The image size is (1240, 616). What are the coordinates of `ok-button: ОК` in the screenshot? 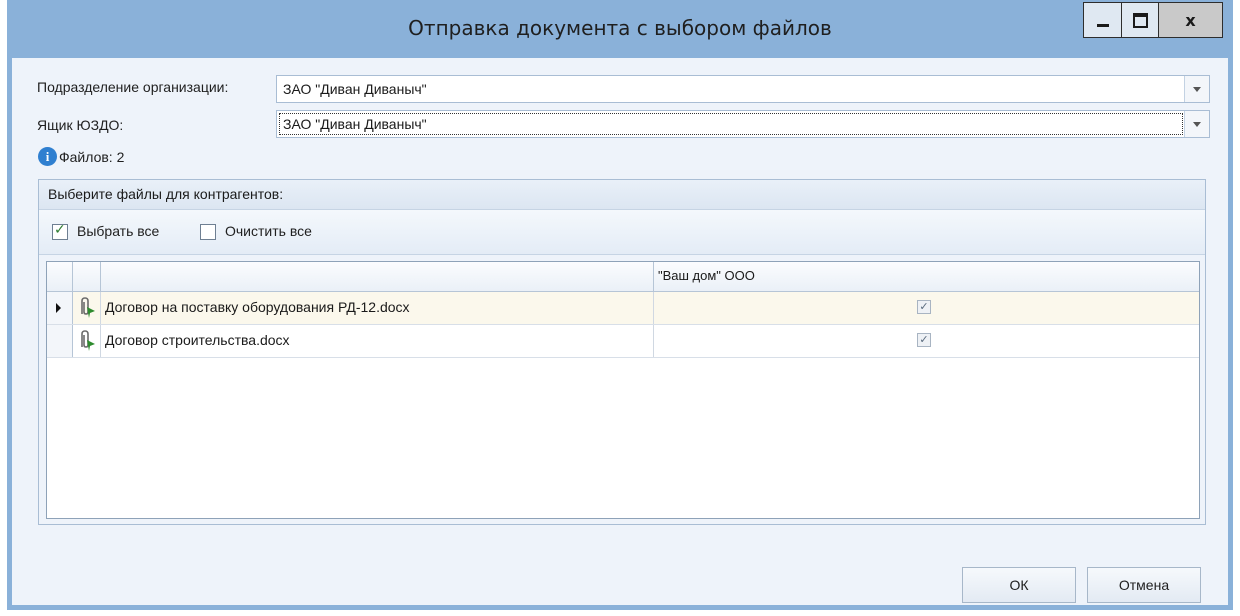 It's located at (1019, 585).